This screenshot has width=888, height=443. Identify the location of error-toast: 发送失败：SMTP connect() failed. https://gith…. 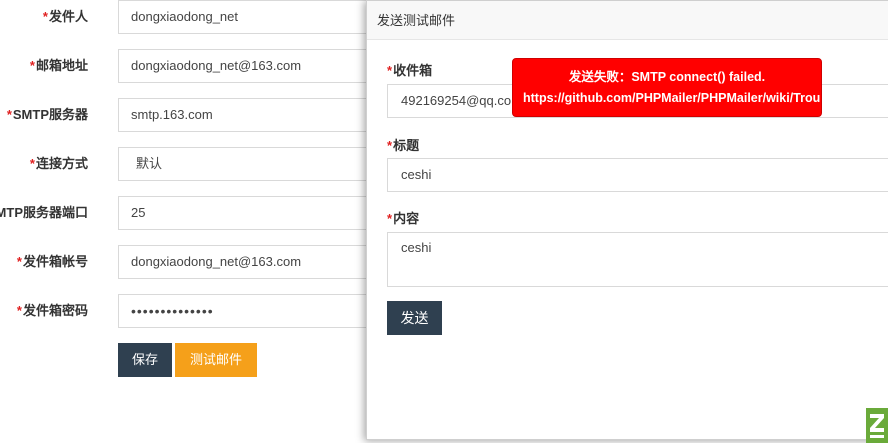
(667, 87).